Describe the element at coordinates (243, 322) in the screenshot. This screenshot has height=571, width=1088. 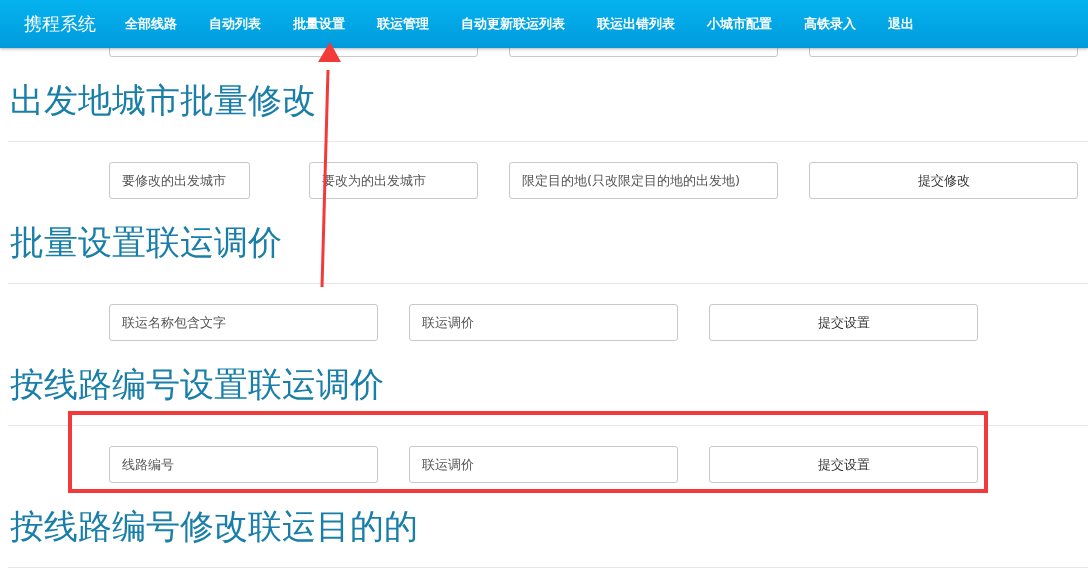
I see `input-field: 联运名称包含文字` at that location.